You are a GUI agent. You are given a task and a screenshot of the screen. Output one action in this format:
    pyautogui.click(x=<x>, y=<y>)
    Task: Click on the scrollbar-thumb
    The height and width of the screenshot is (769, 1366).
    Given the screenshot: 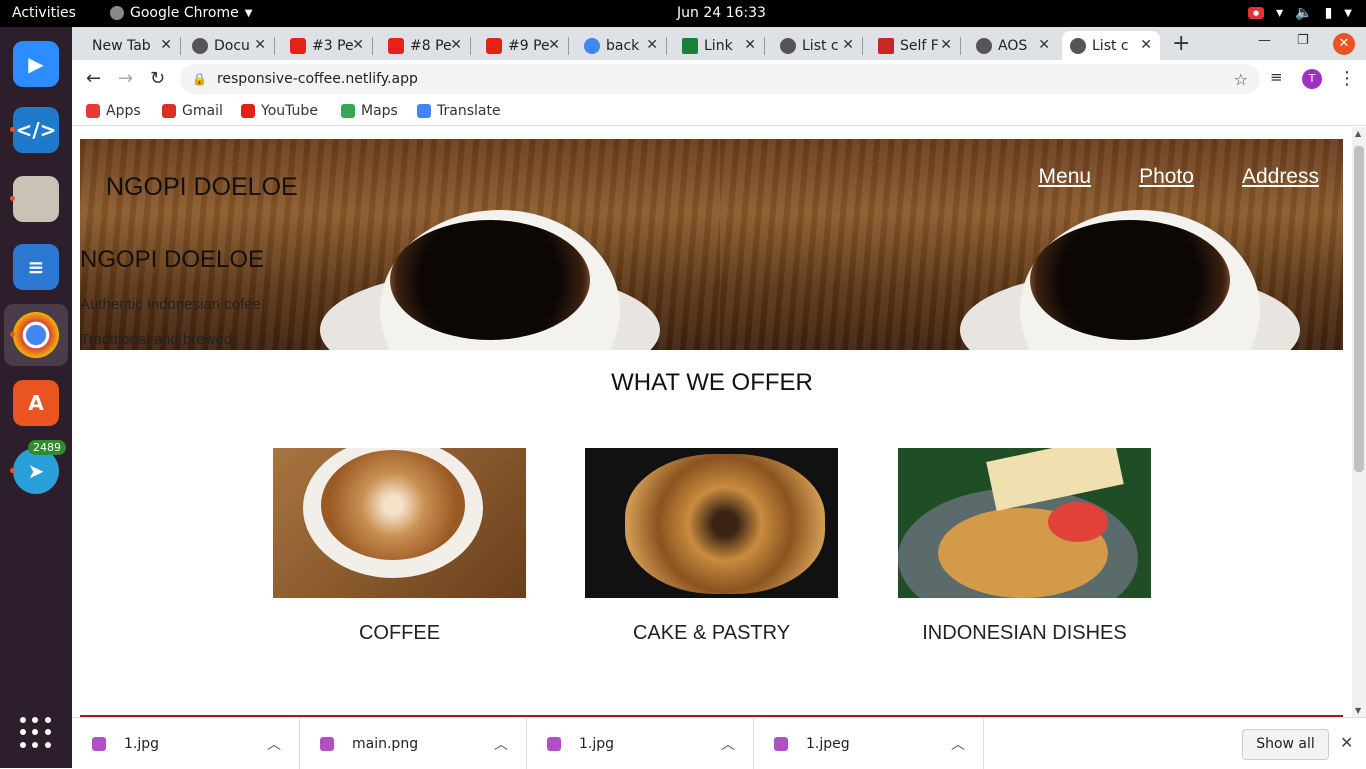 What is the action you would take?
    pyautogui.click(x=1359, y=309)
    